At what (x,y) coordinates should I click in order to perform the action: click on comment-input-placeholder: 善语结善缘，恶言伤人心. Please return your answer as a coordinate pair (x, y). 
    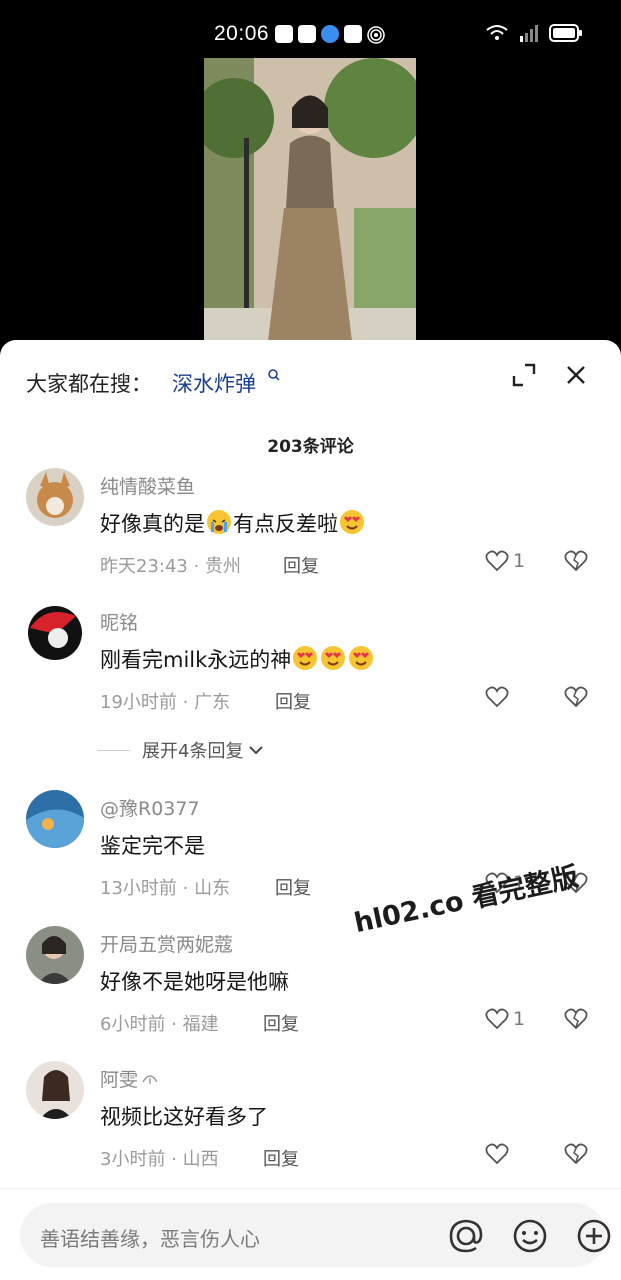
    Looking at the image, I should click on (150, 1239).